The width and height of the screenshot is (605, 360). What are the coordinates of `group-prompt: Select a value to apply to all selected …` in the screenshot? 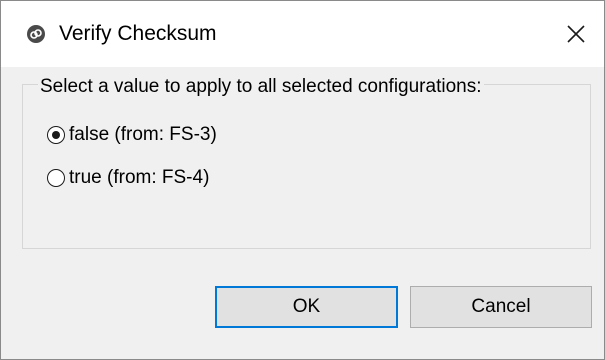 It's located at (261, 87).